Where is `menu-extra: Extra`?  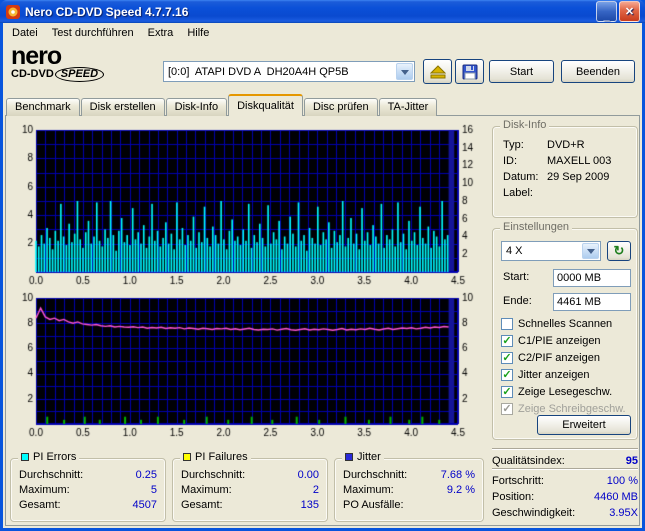
menu-extra: Extra is located at coordinates (161, 33).